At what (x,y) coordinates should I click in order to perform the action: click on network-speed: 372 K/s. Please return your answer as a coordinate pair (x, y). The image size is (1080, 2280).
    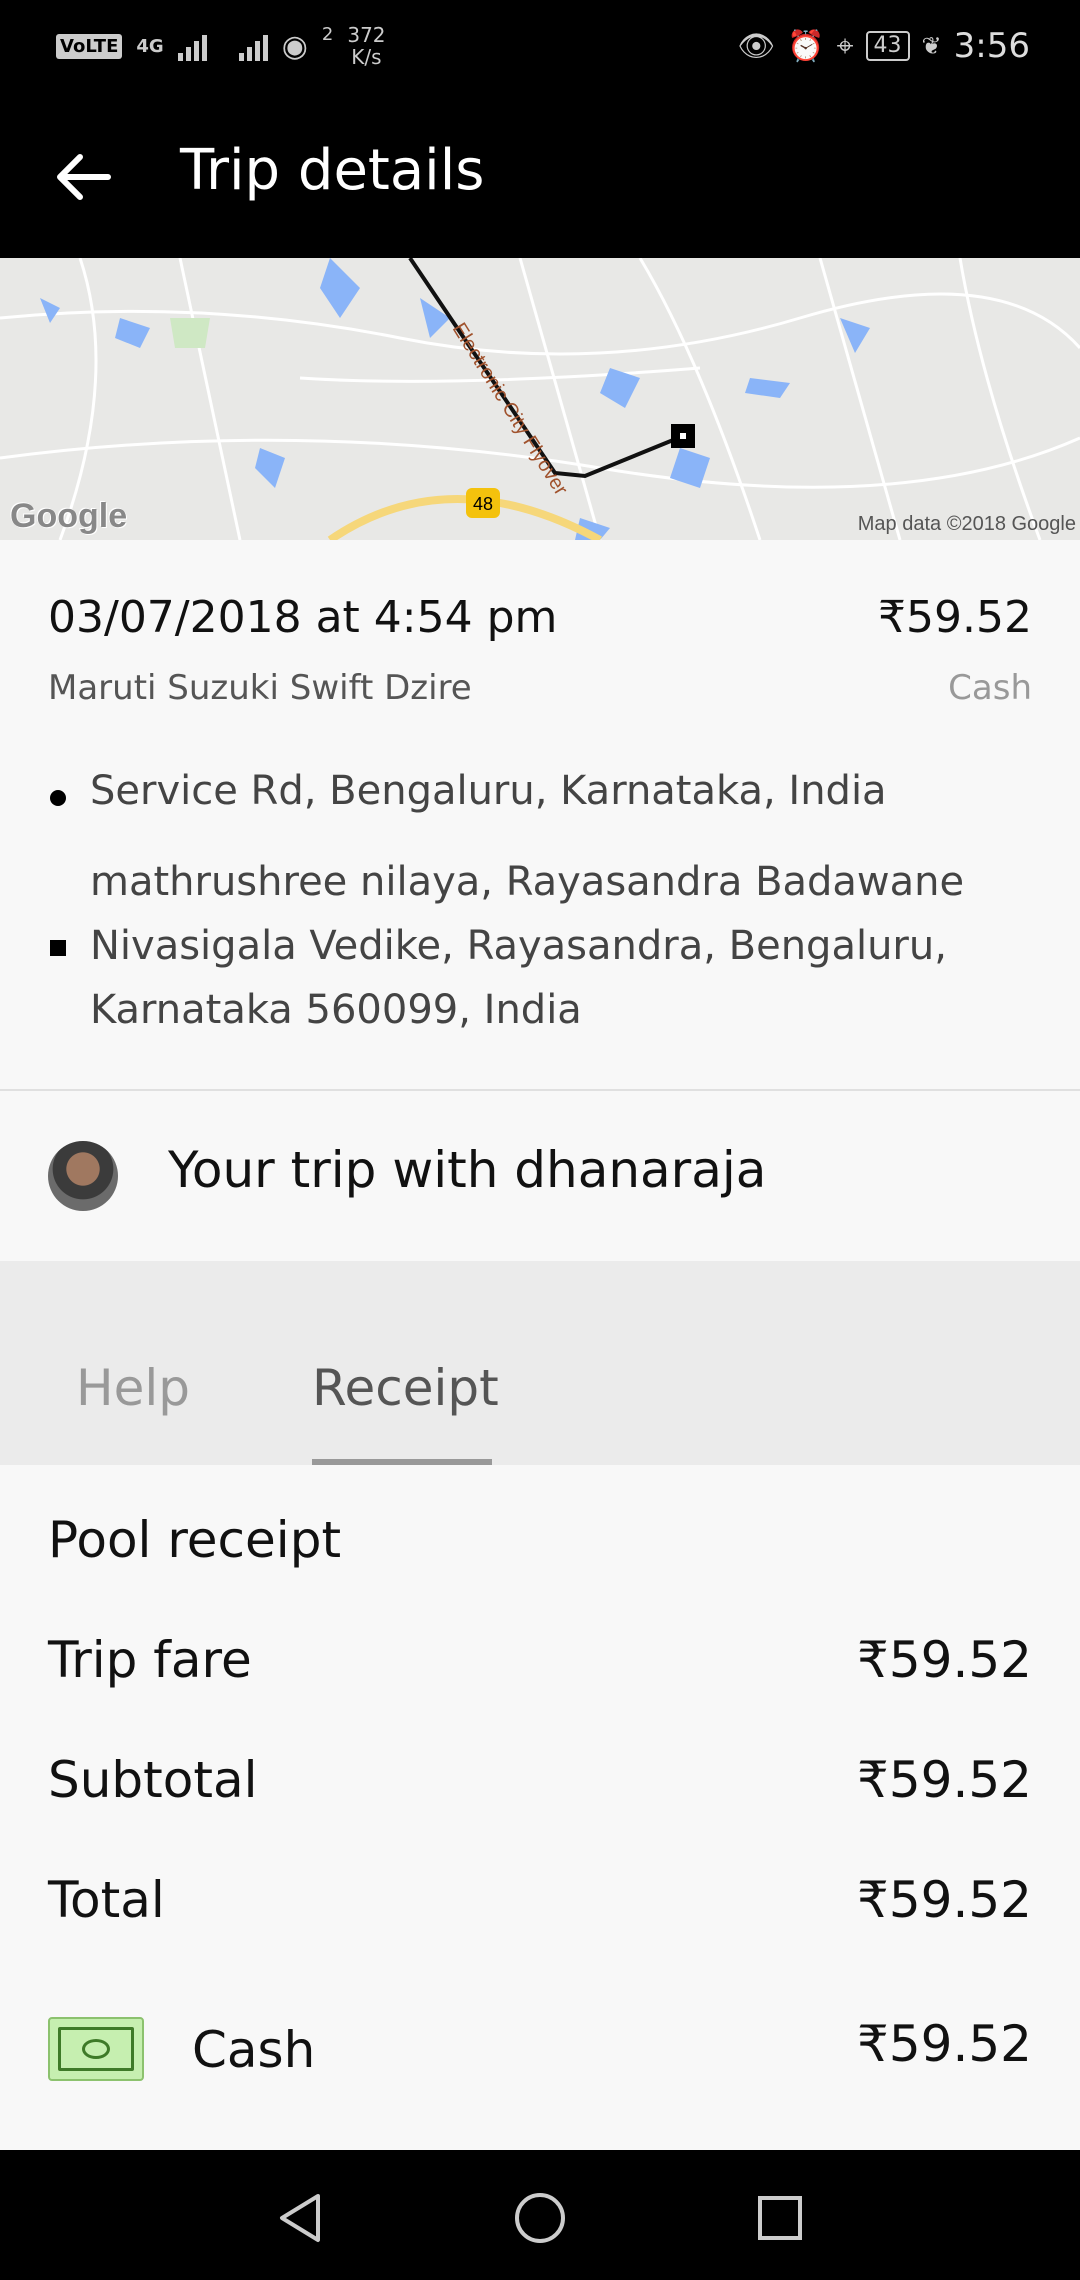
    Looking at the image, I should click on (366, 46).